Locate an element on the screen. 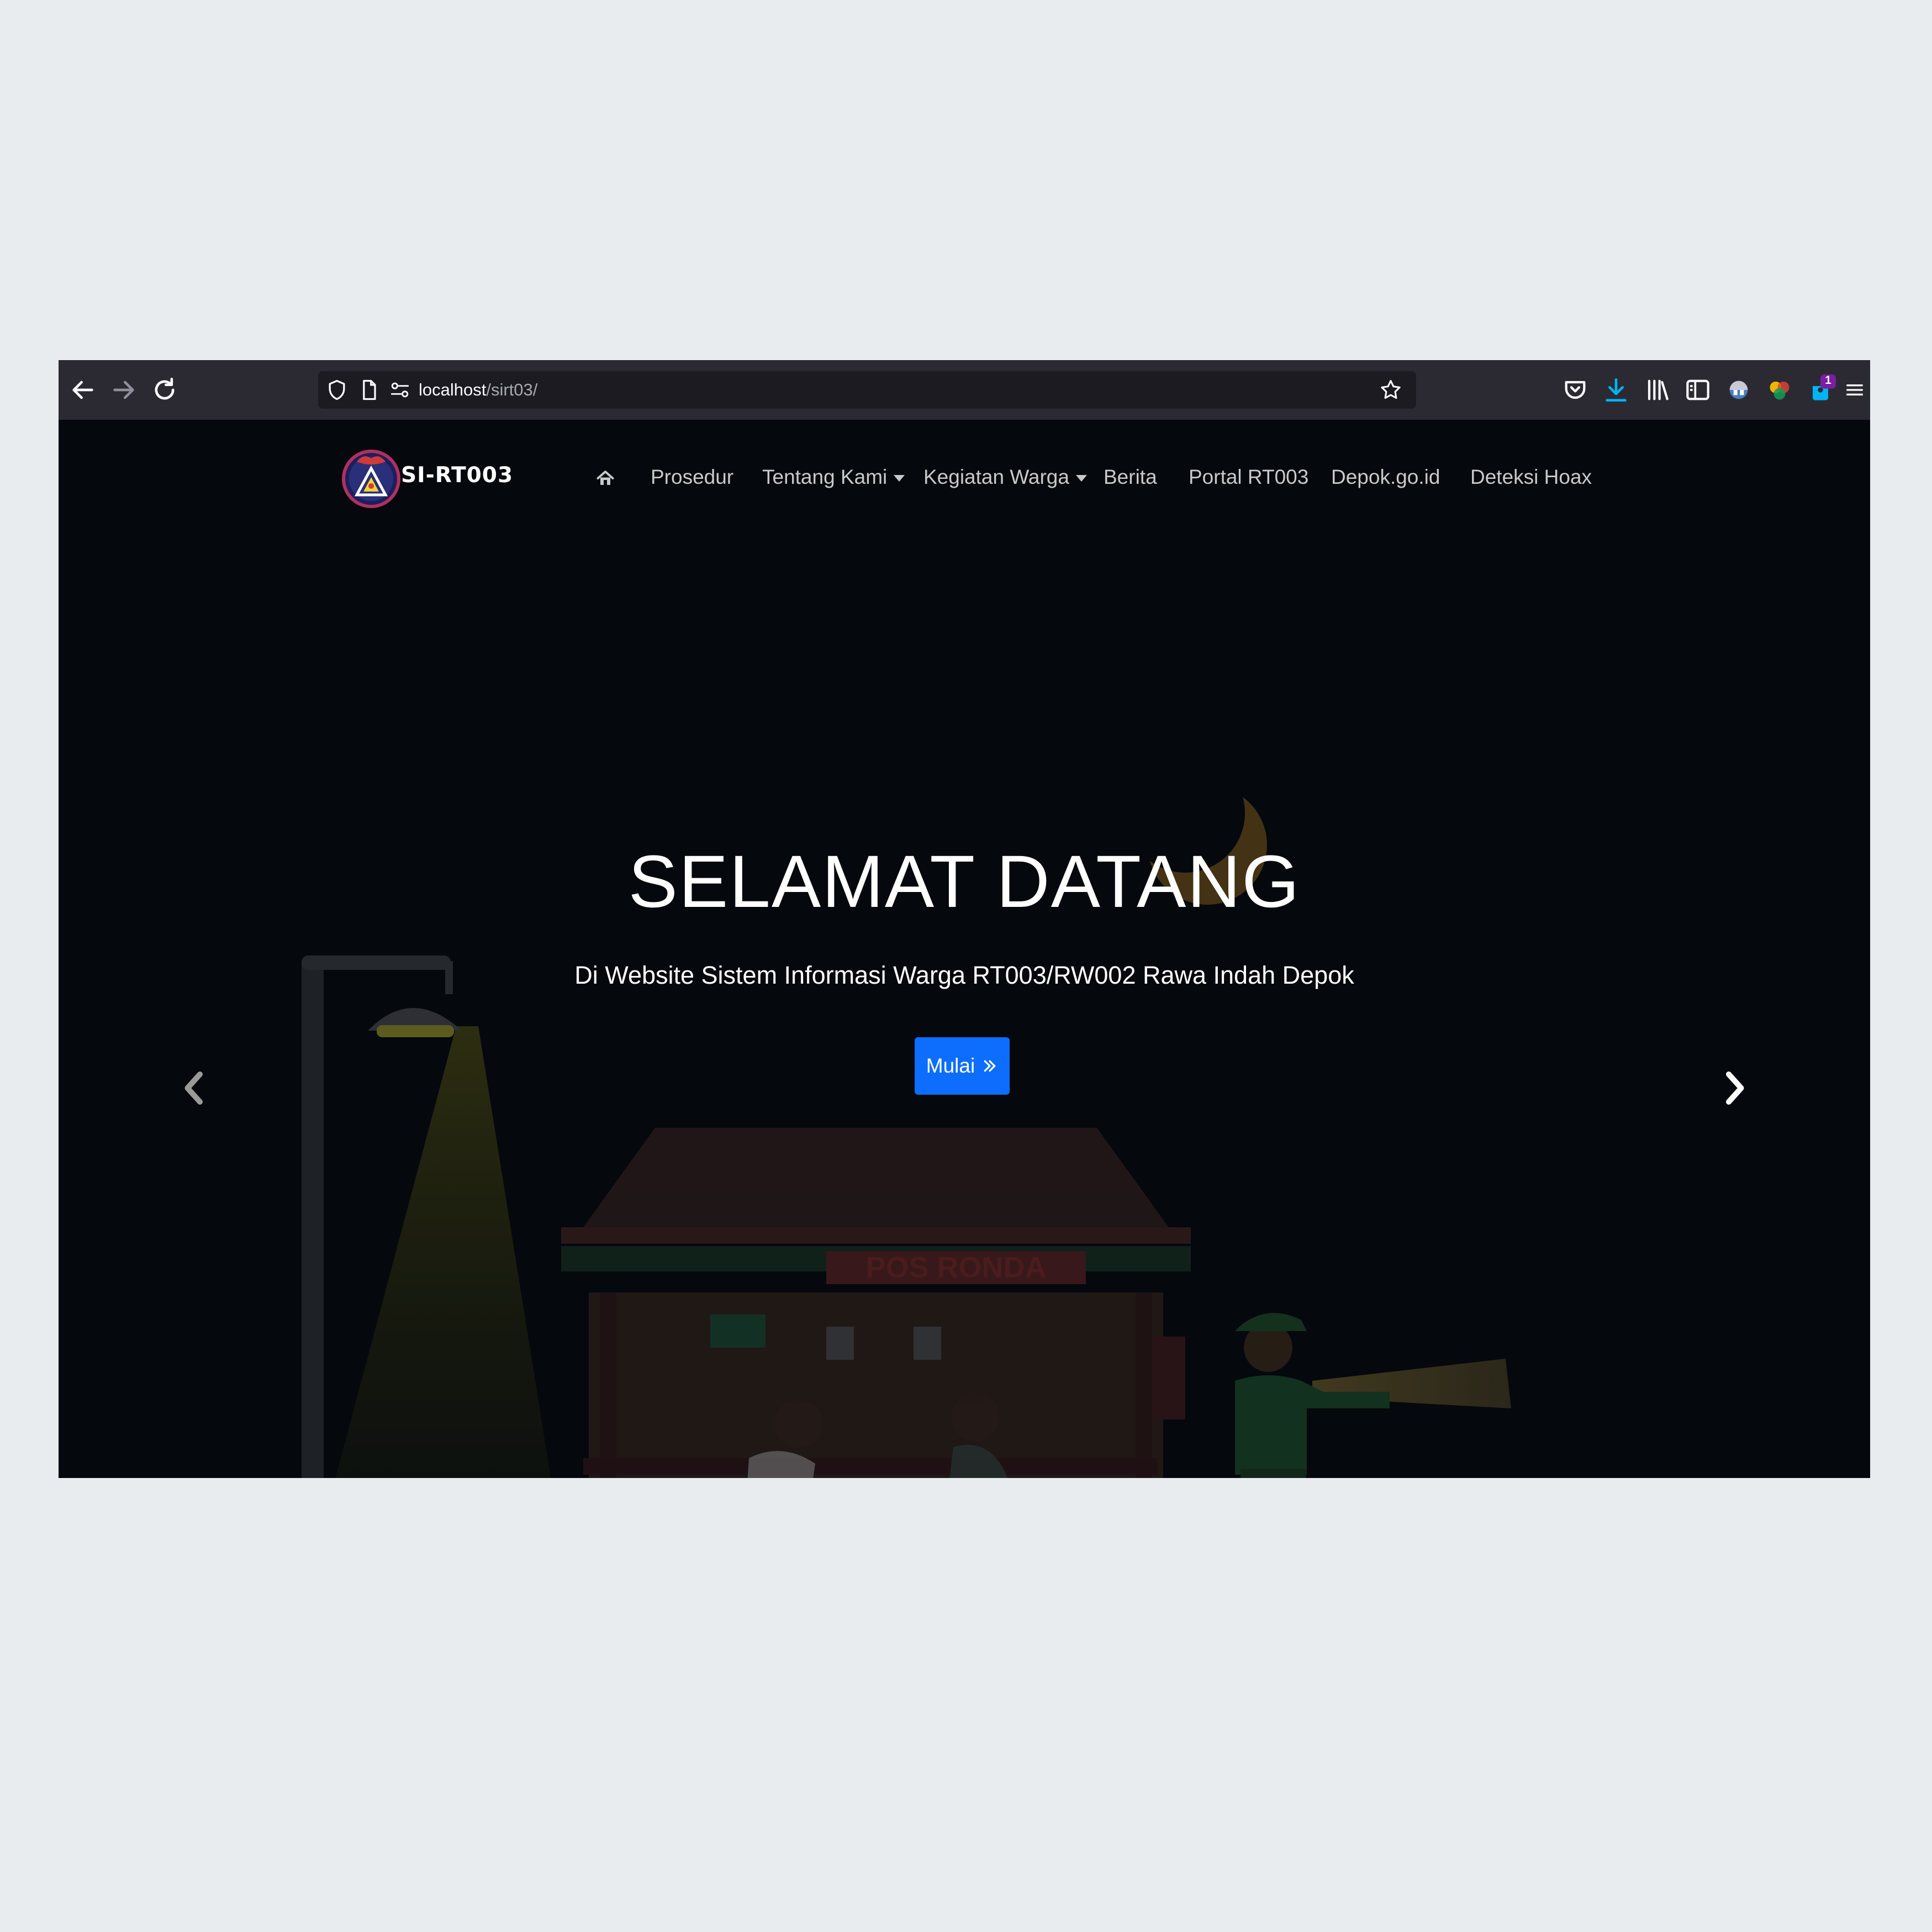 The height and width of the screenshot is (1932, 1932). home-icon is located at coordinates (605, 478).